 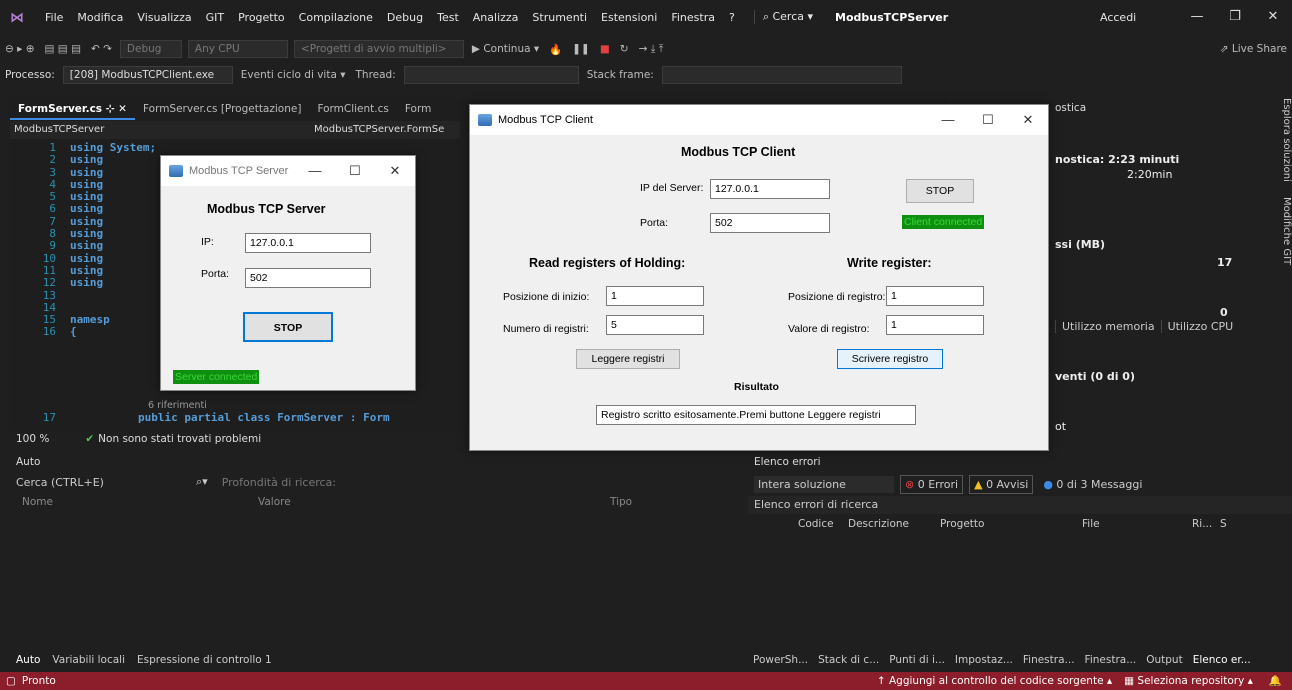 I want to click on diag-tabs: Utilizzo memoria Utilizzo CPU, so click(x=1147, y=326).